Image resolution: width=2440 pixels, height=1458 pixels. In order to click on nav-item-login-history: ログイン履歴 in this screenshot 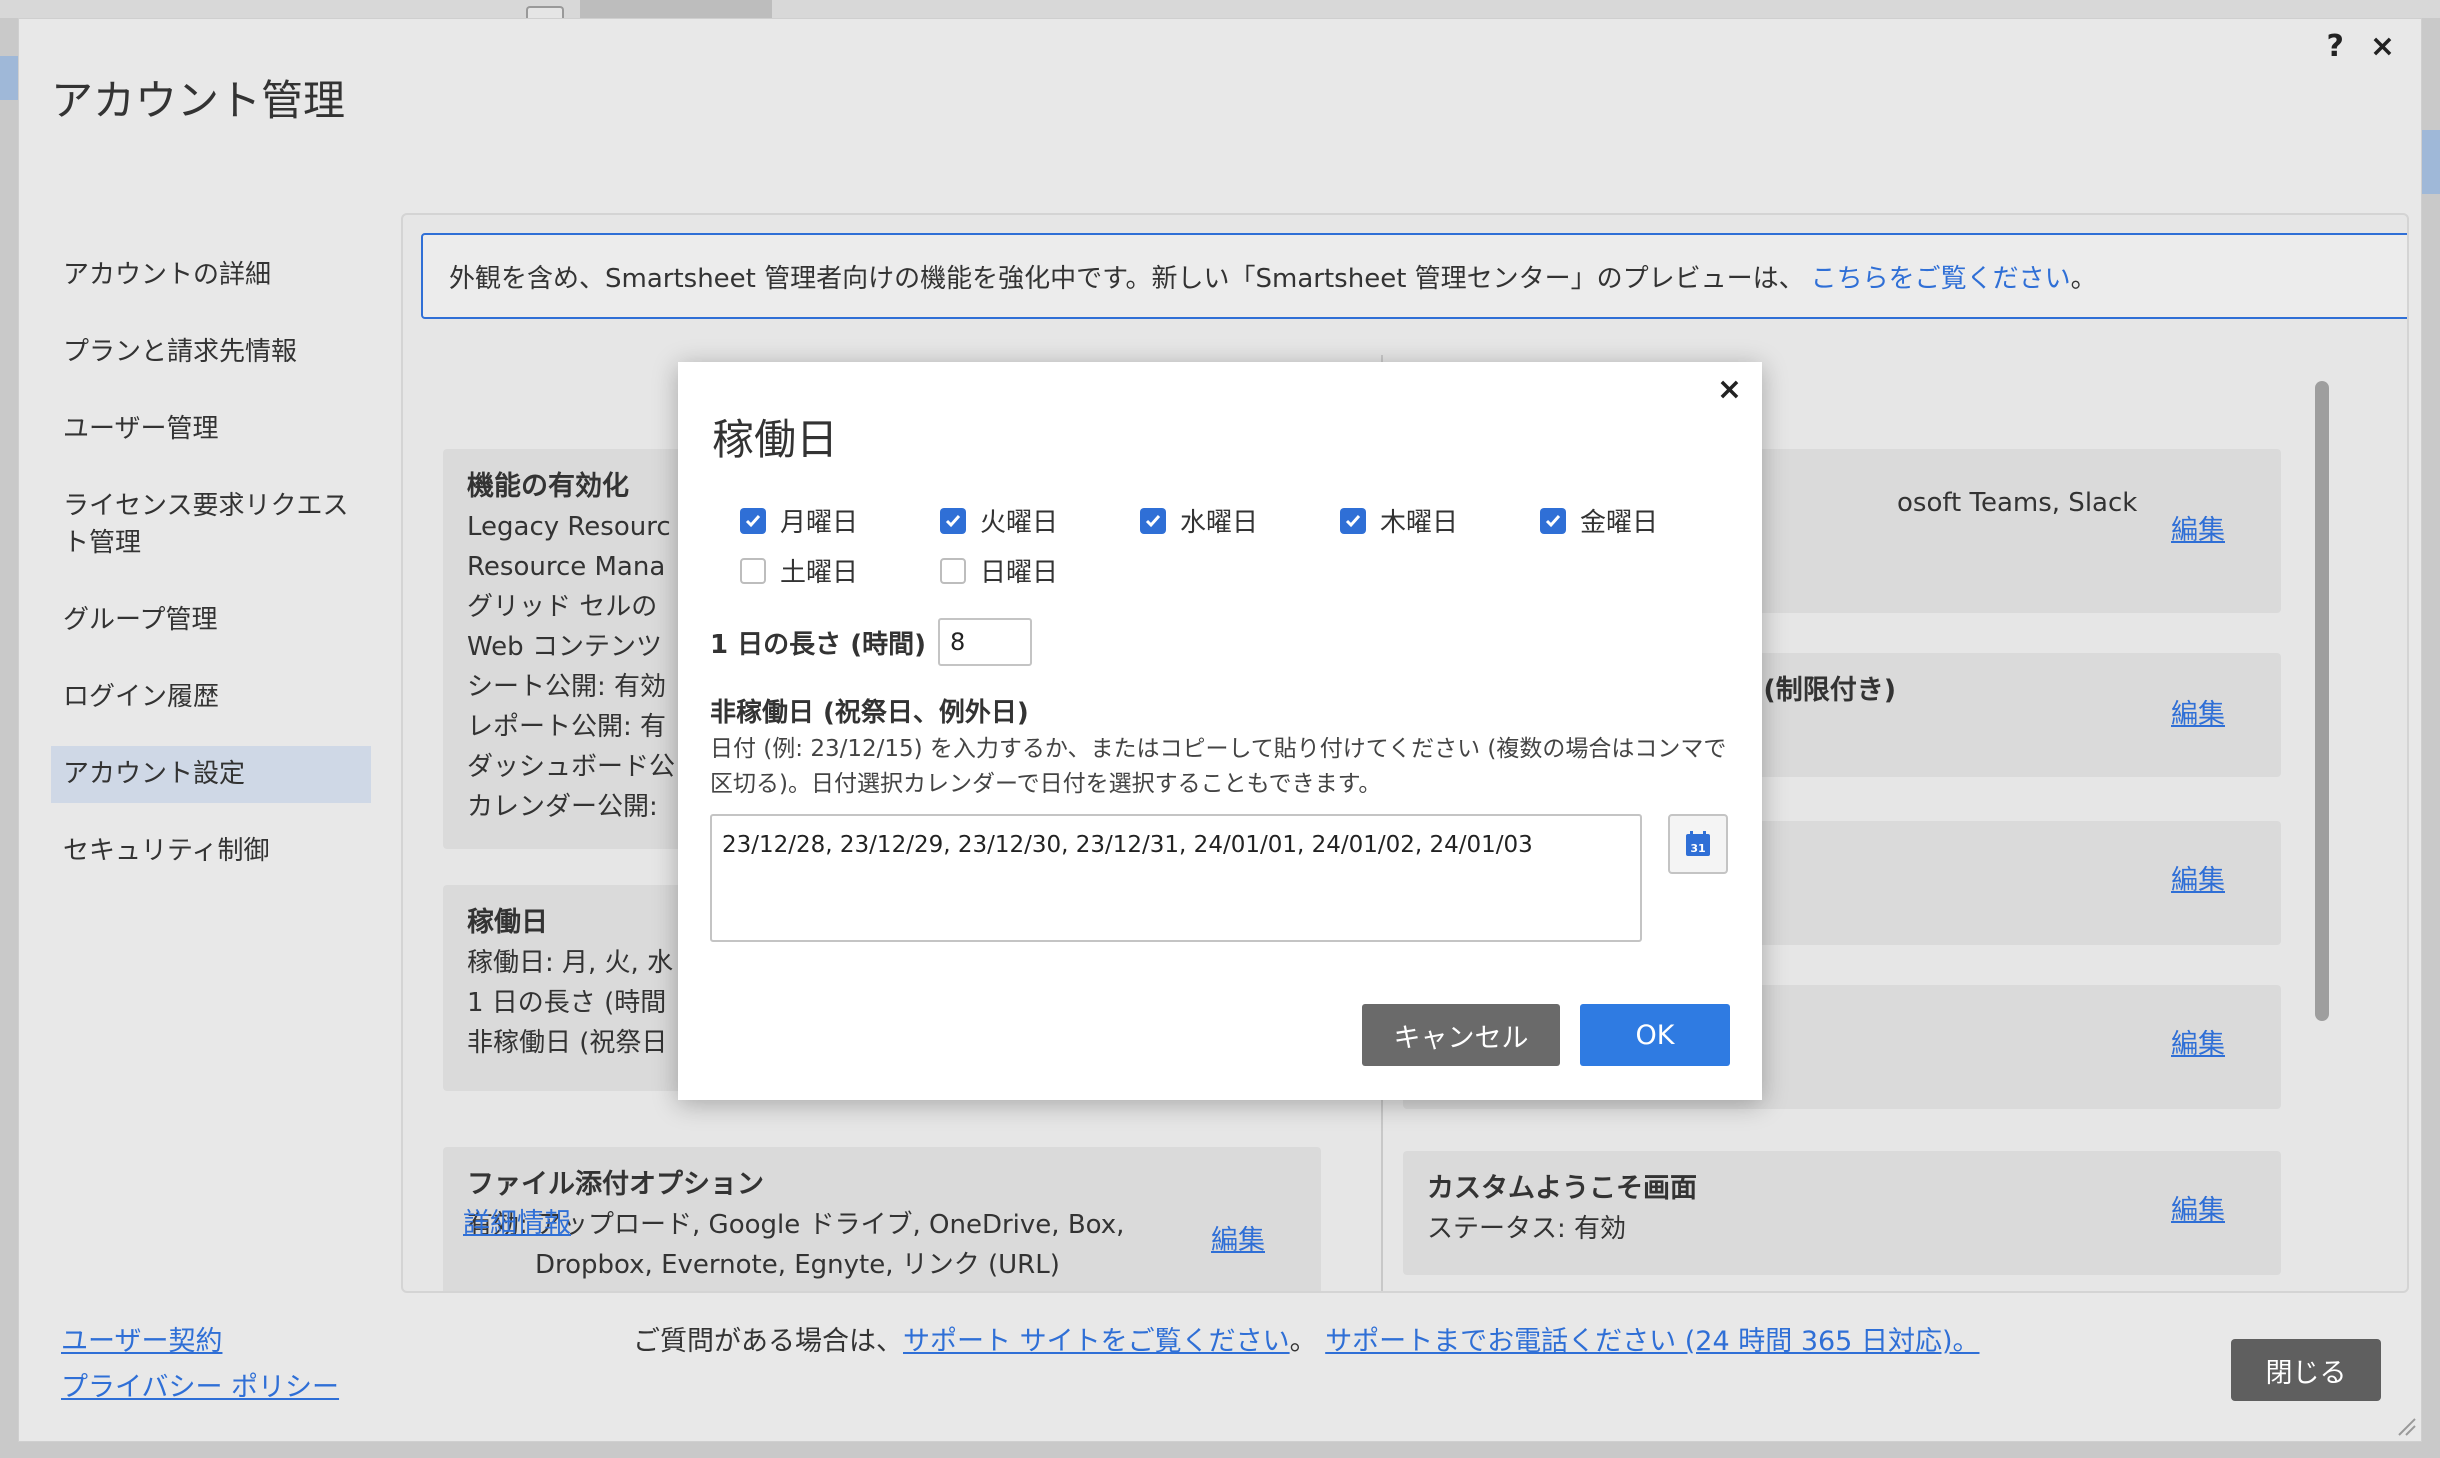, I will do `click(211, 697)`.